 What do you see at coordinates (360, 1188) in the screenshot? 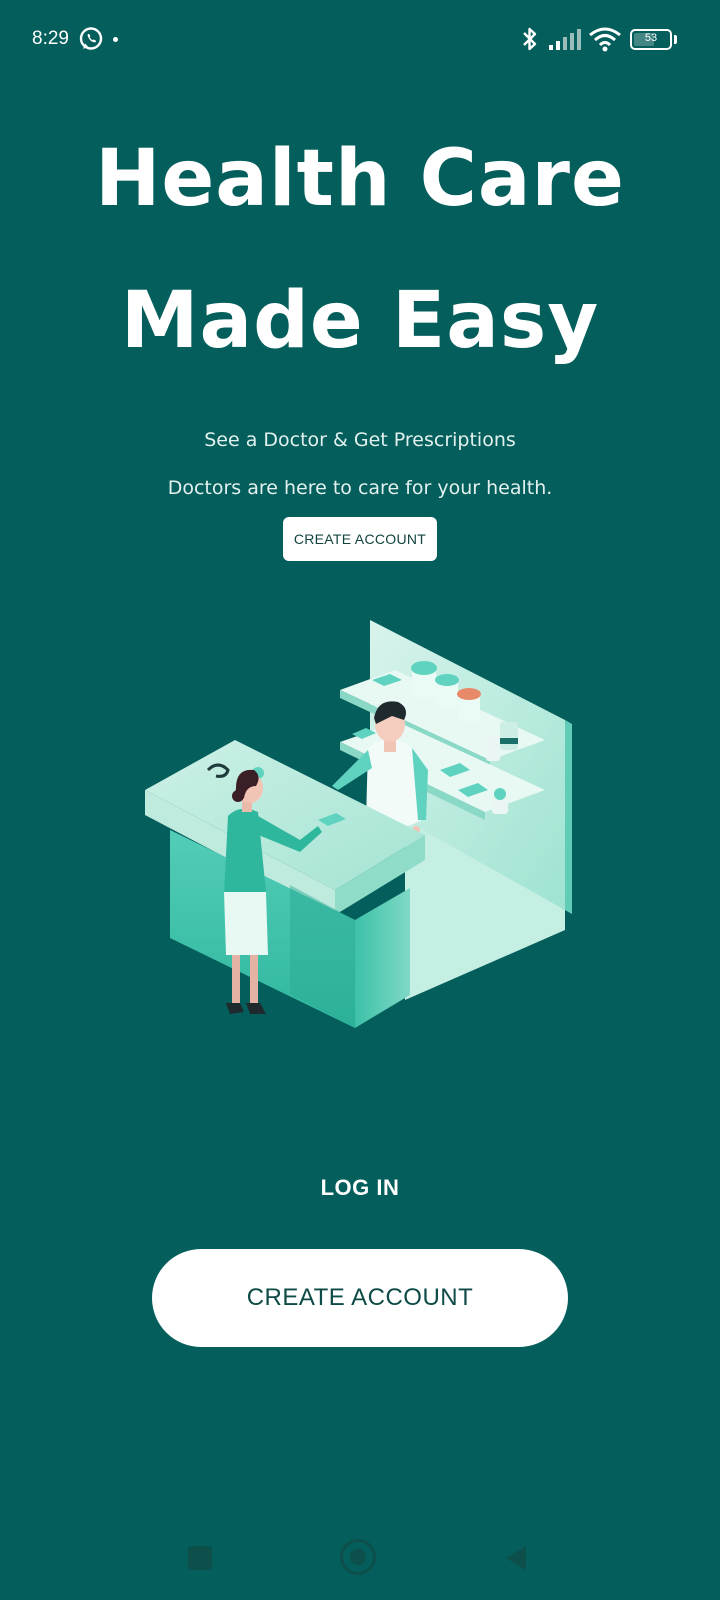
I see `login-link: LOG IN` at bounding box center [360, 1188].